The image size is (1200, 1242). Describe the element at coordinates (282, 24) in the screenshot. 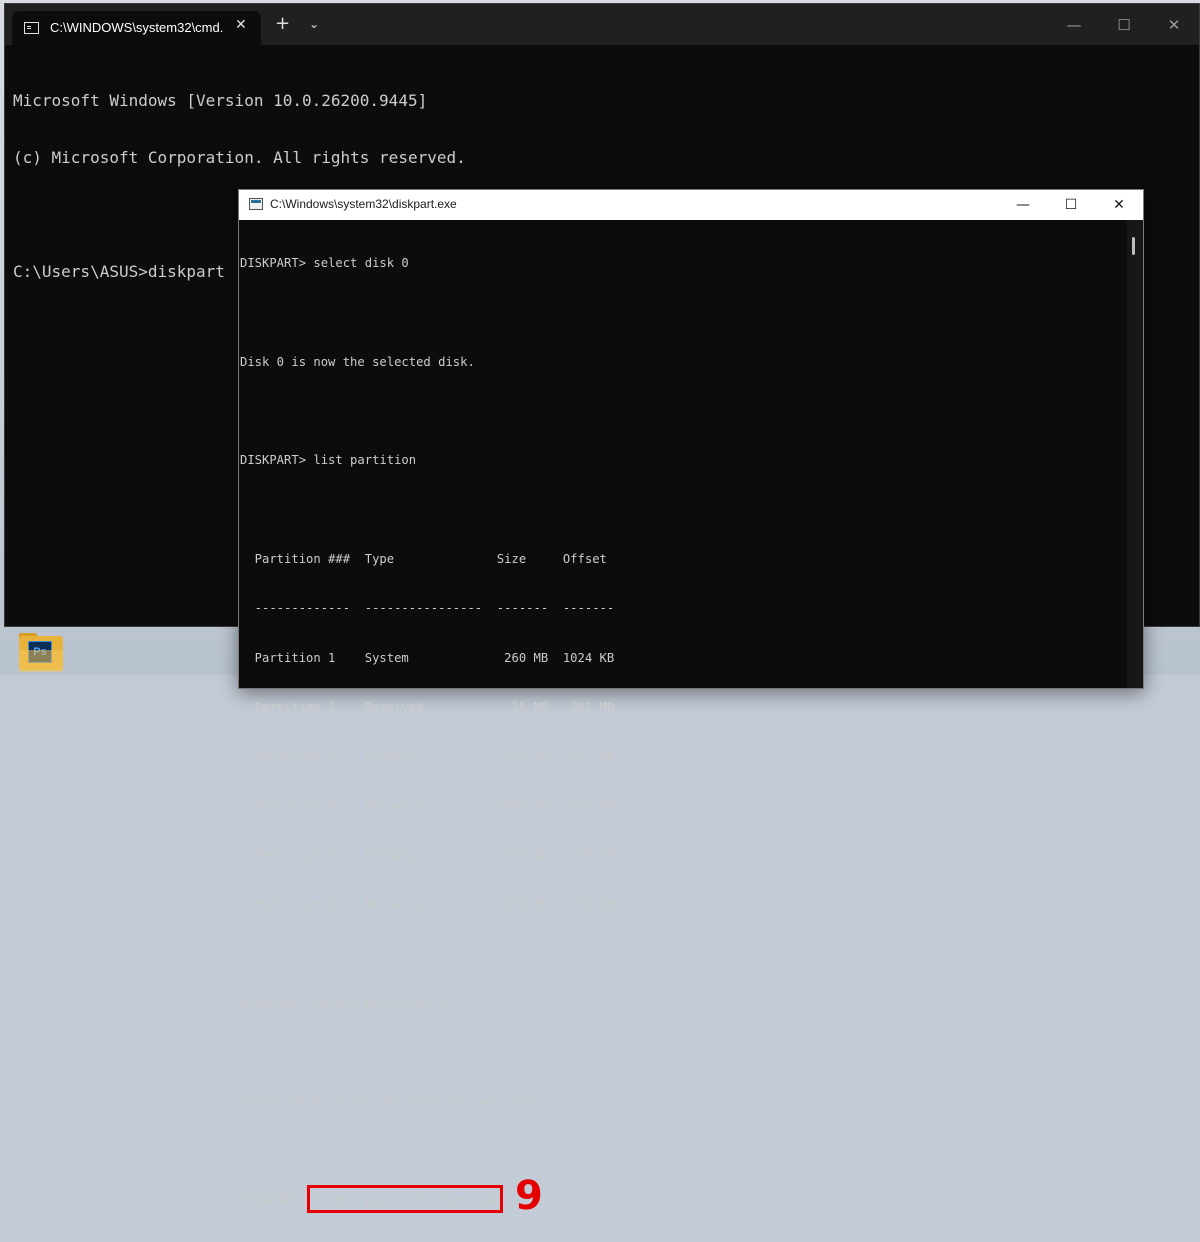

I see `new-tab-icon: +` at that location.